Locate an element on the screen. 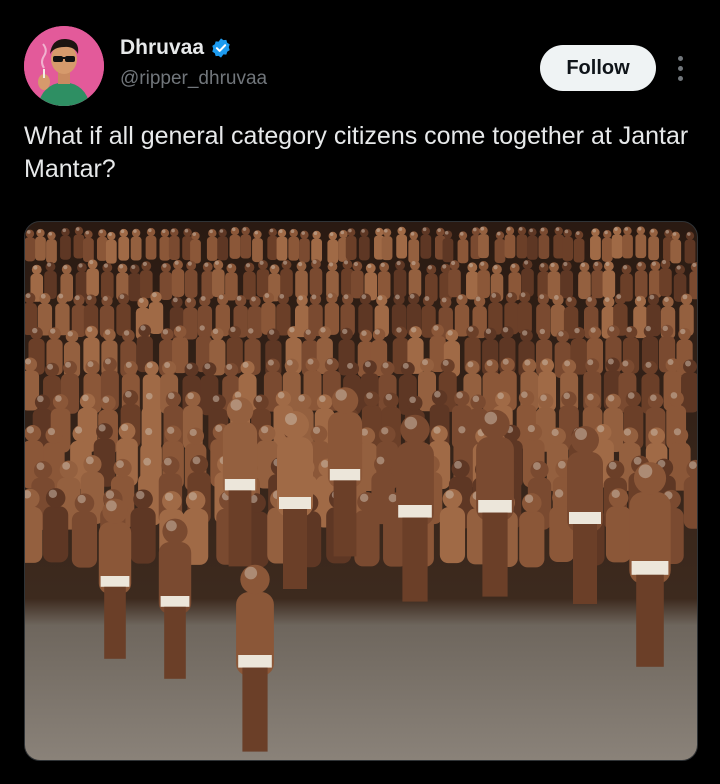 The width and height of the screenshot is (720, 784). name-row: Dhruvaa is located at coordinates (193, 48).